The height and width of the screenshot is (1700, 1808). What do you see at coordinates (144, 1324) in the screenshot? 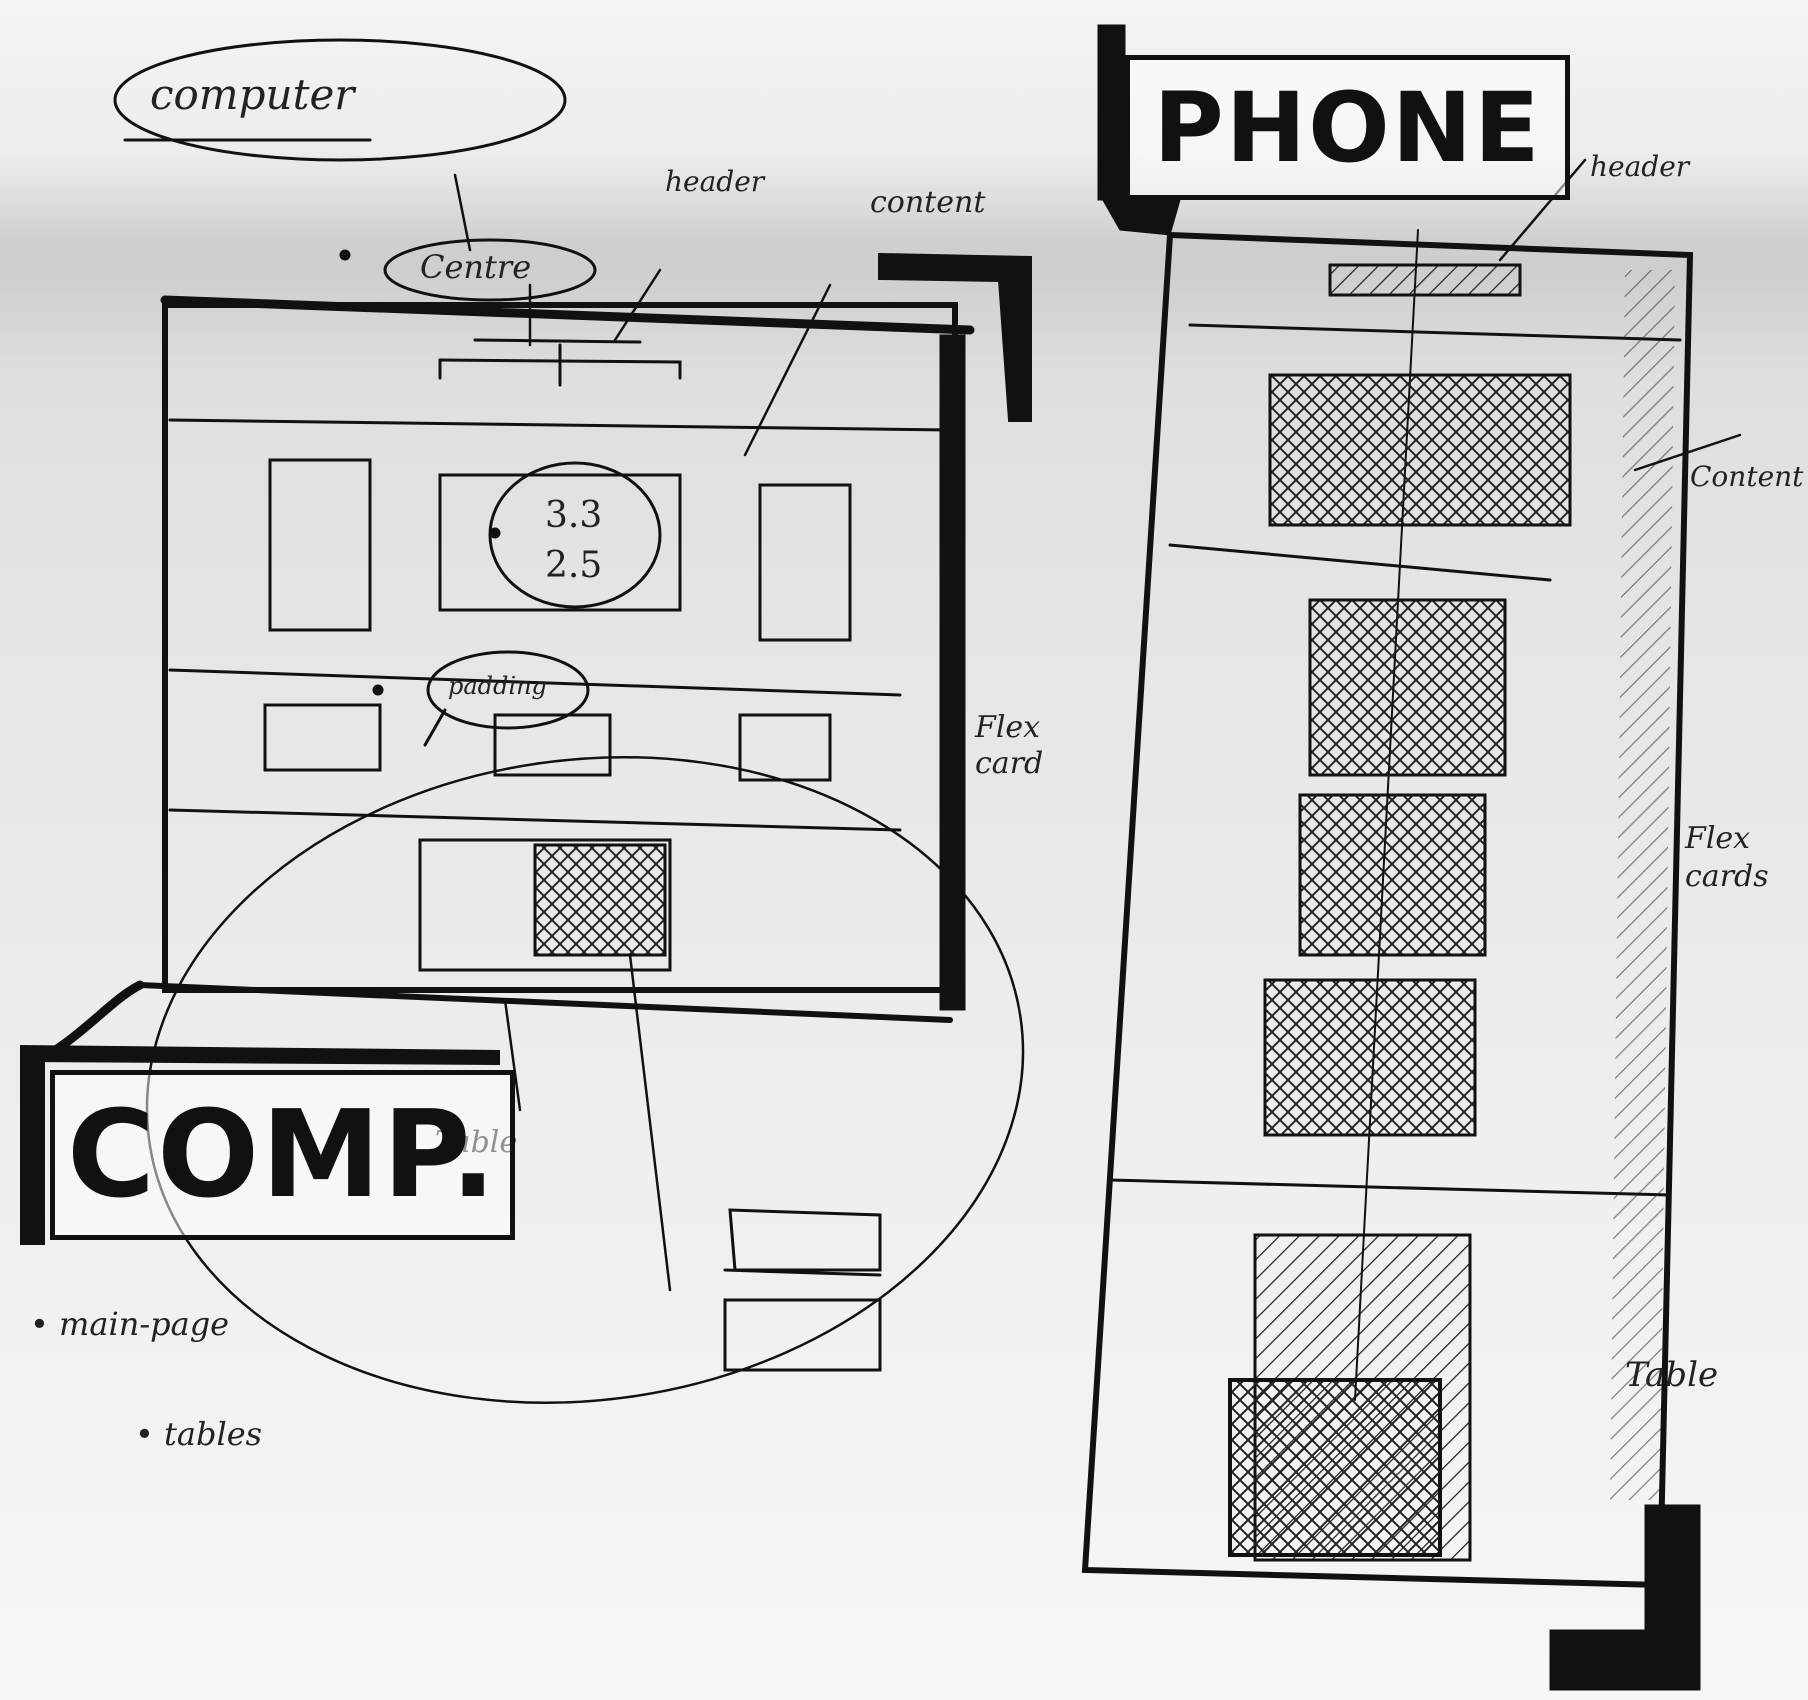
I see `note-main-page-text: main-page` at bounding box center [144, 1324].